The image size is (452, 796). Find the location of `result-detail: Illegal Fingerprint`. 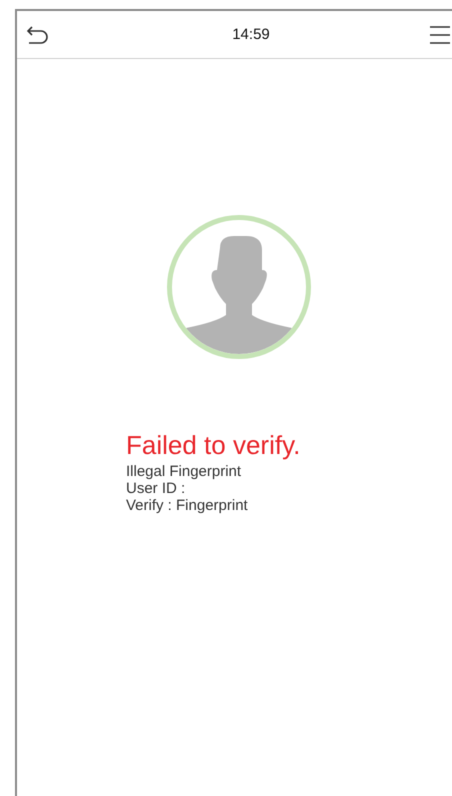

result-detail: Illegal Fingerprint is located at coordinates (184, 471).